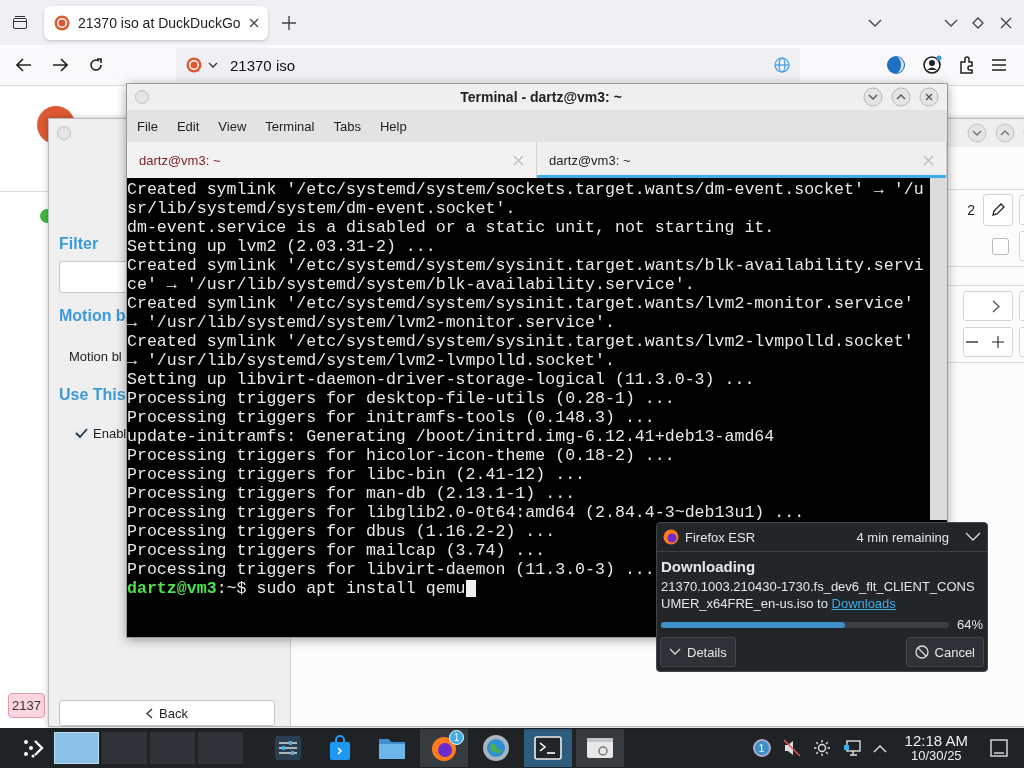  I want to click on menu-item: Edit, so click(188, 126).